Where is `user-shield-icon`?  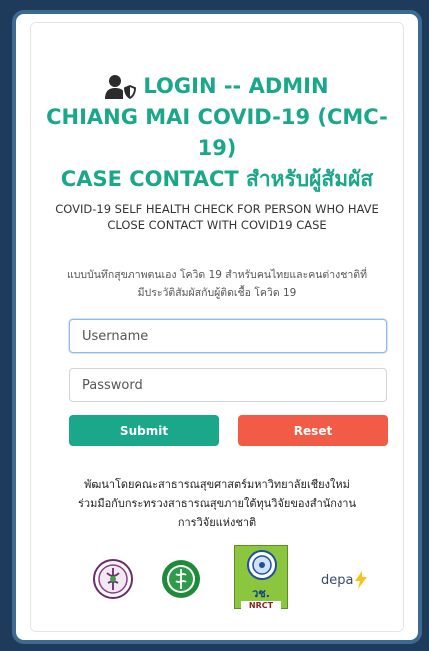
user-shield-icon is located at coordinates (121, 86).